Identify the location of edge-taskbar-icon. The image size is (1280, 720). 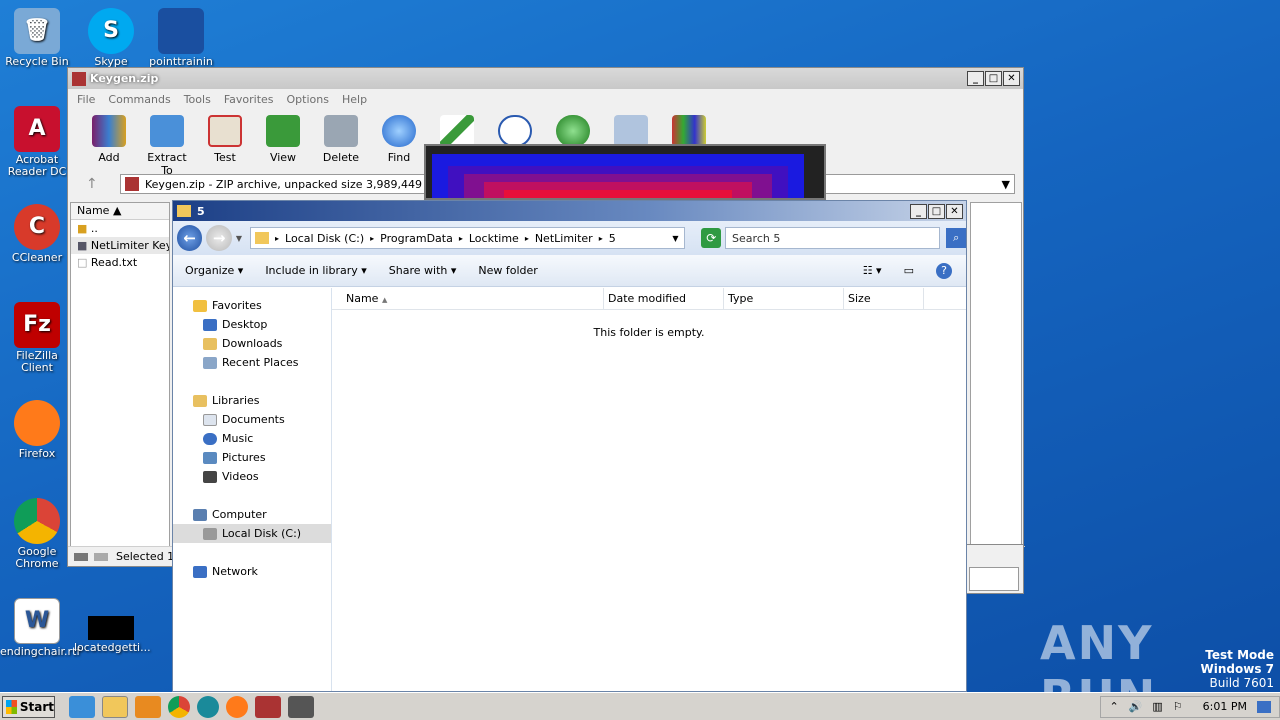
(208, 706).